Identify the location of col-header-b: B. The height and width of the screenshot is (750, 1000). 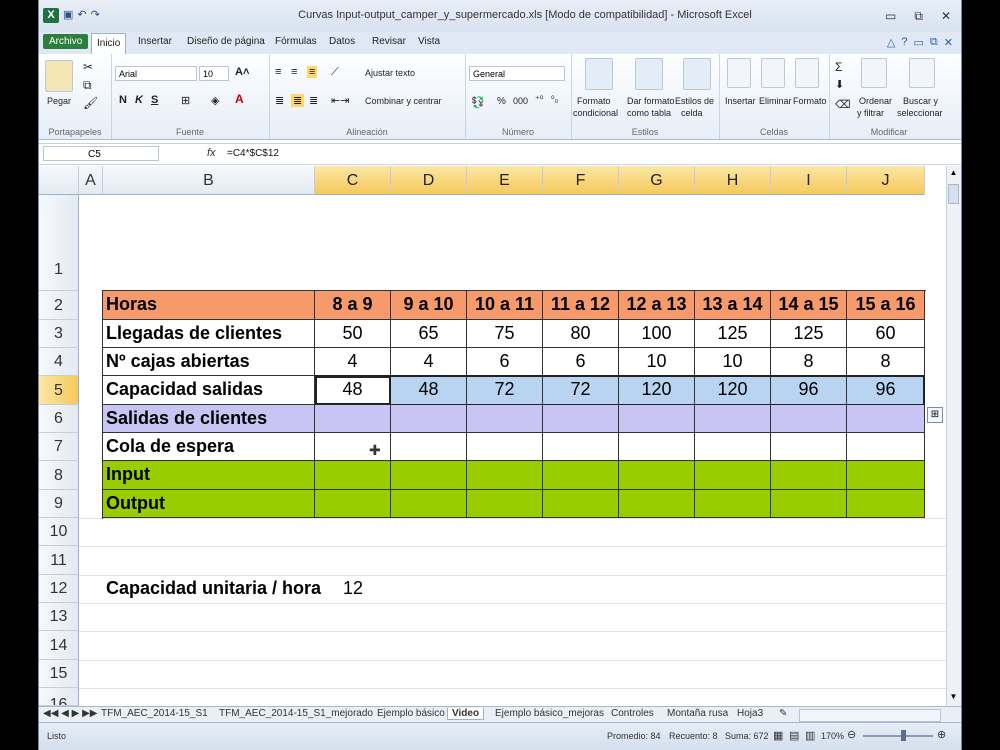
(209, 180).